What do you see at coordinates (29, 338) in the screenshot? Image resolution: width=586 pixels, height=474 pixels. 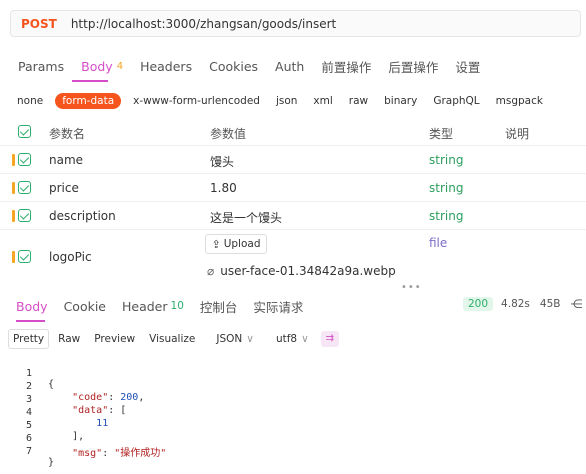 I see `view-pretty: Pretty` at bounding box center [29, 338].